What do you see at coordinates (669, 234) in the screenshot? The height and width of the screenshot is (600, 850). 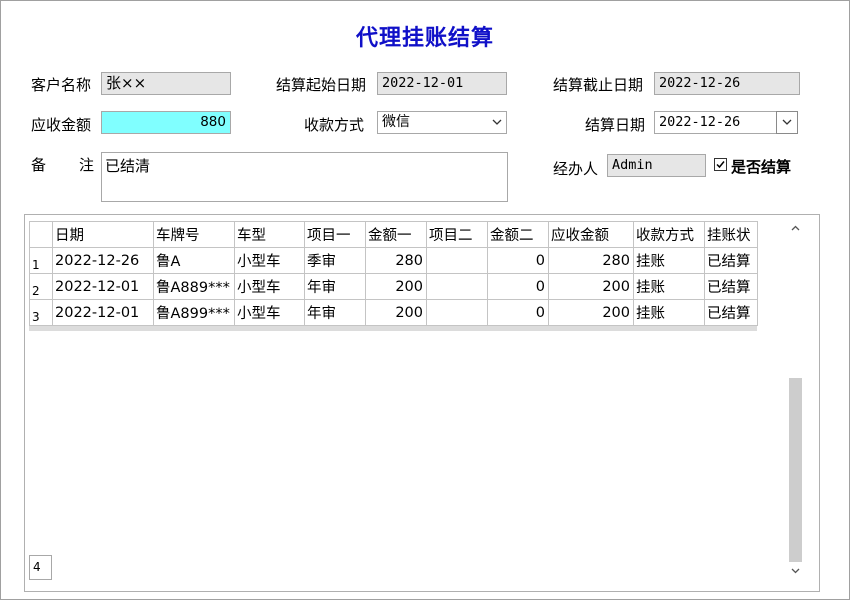 I see `column-header: 收款方式` at bounding box center [669, 234].